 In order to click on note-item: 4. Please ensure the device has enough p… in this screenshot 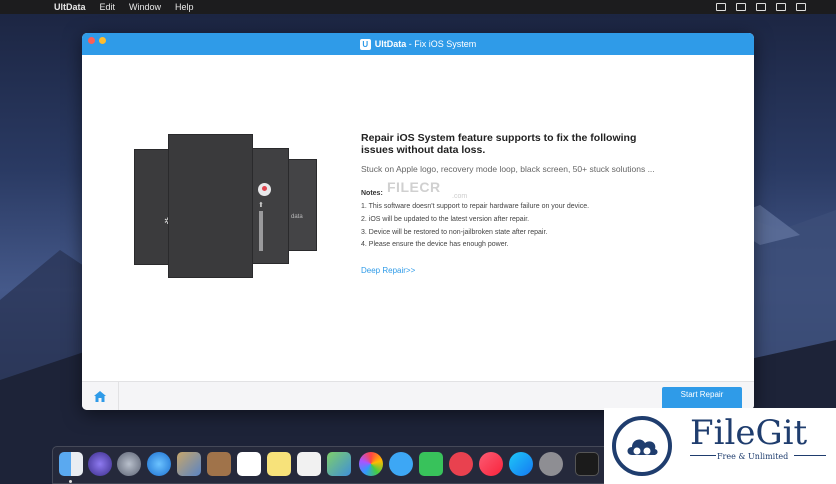, I will do `click(435, 244)`.